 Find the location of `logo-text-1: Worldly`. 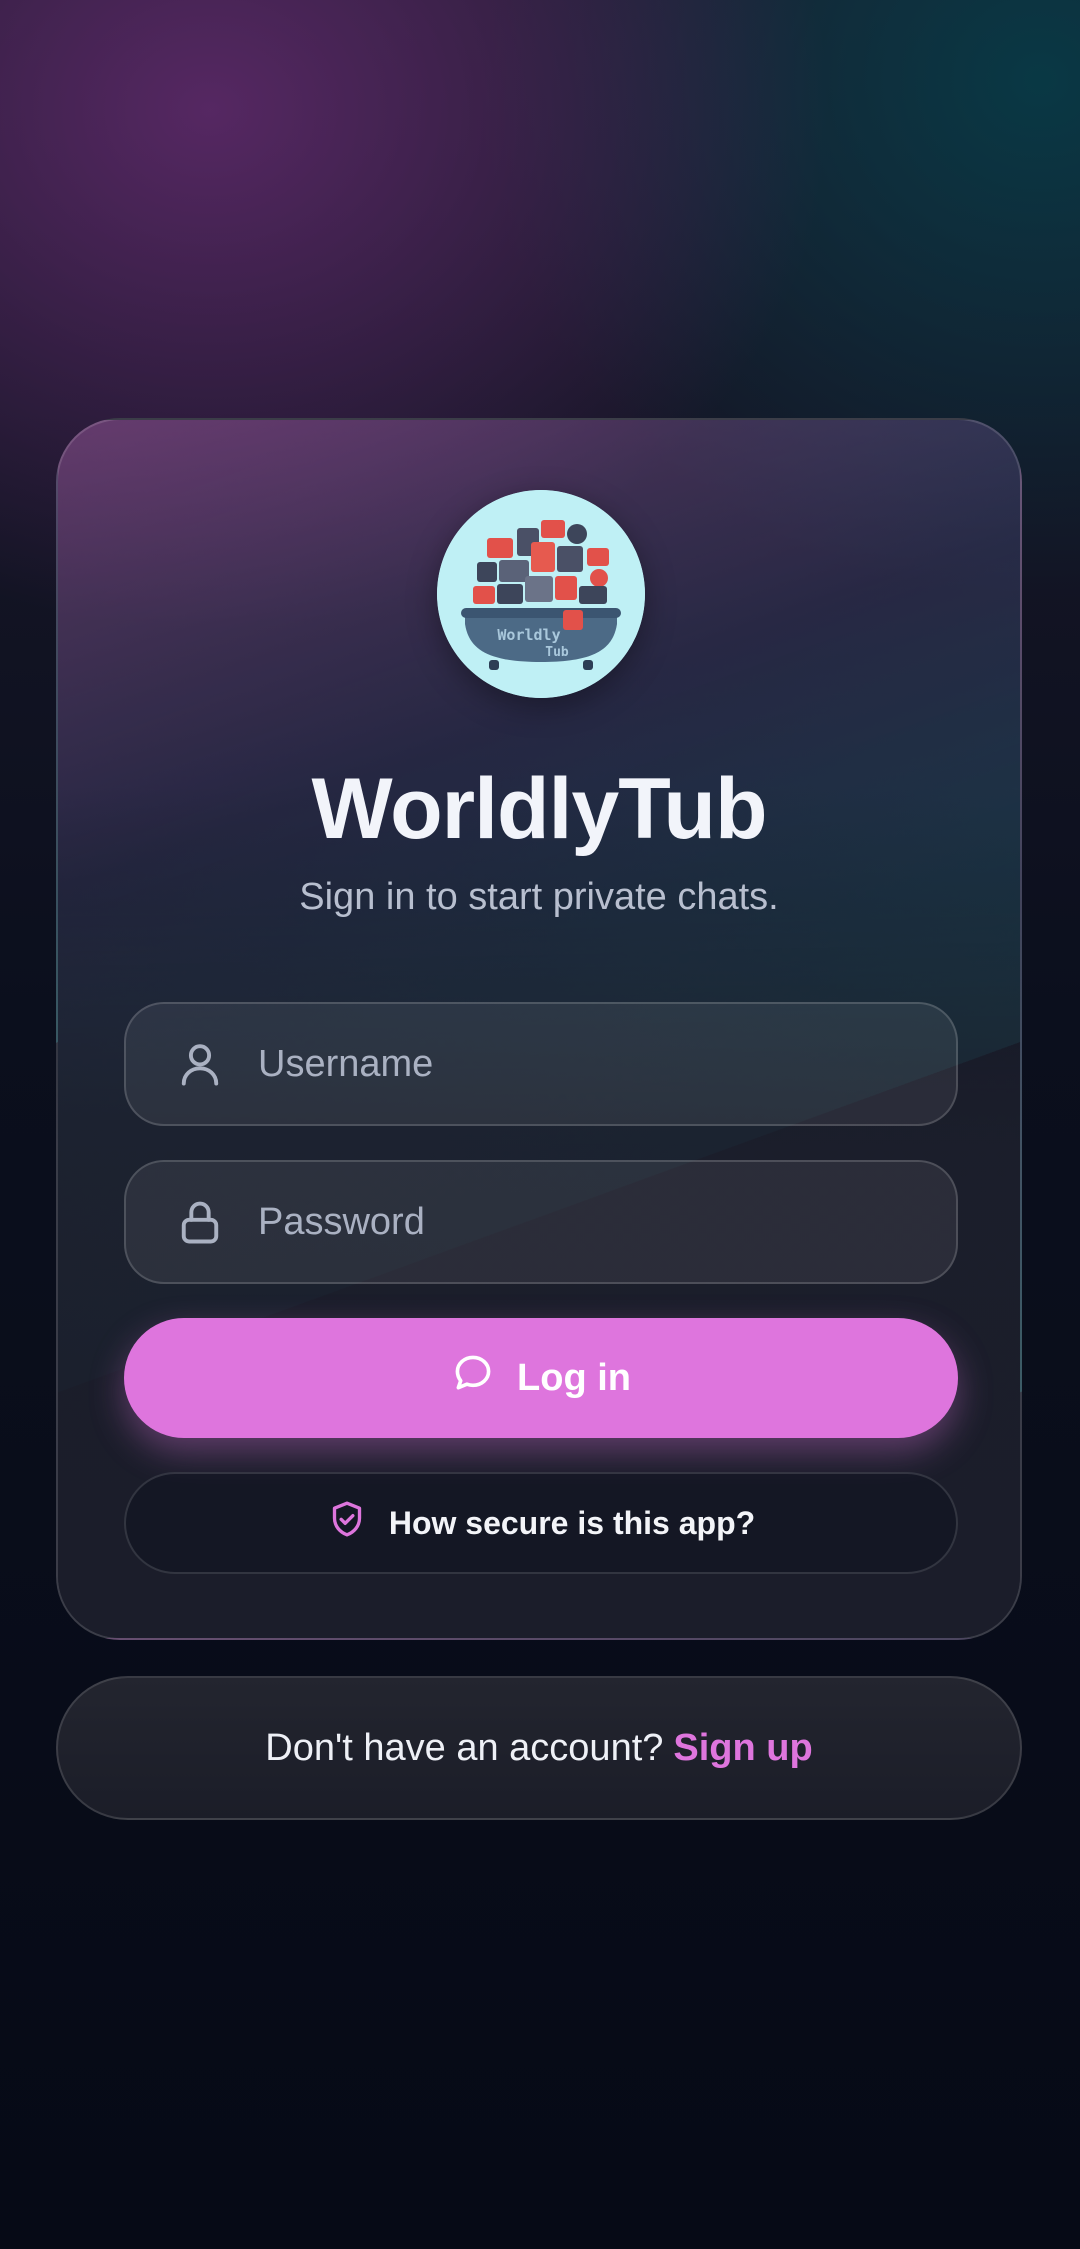

logo-text-1: Worldly is located at coordinates (528, 635).